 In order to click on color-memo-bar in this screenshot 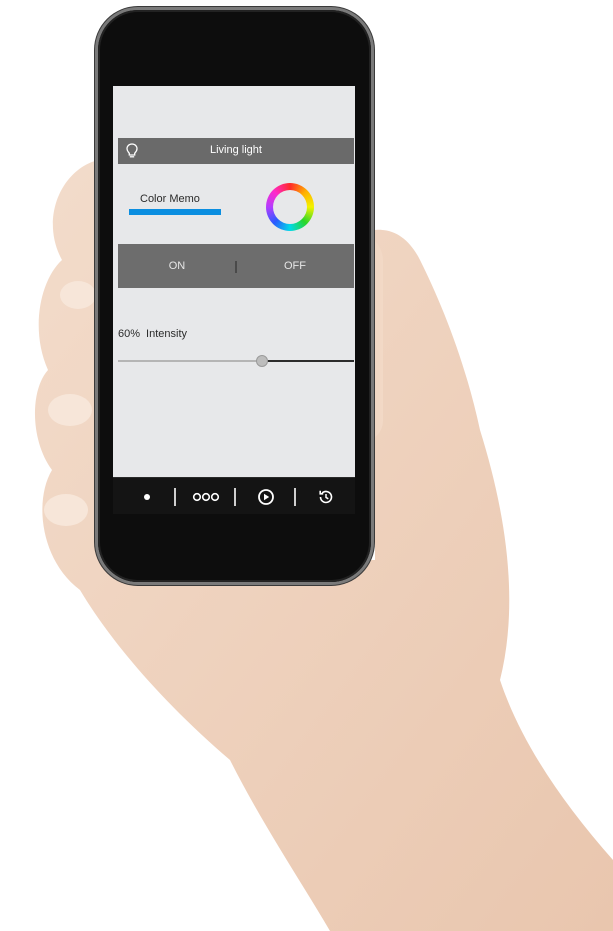, I will do `click(175, 212)`.